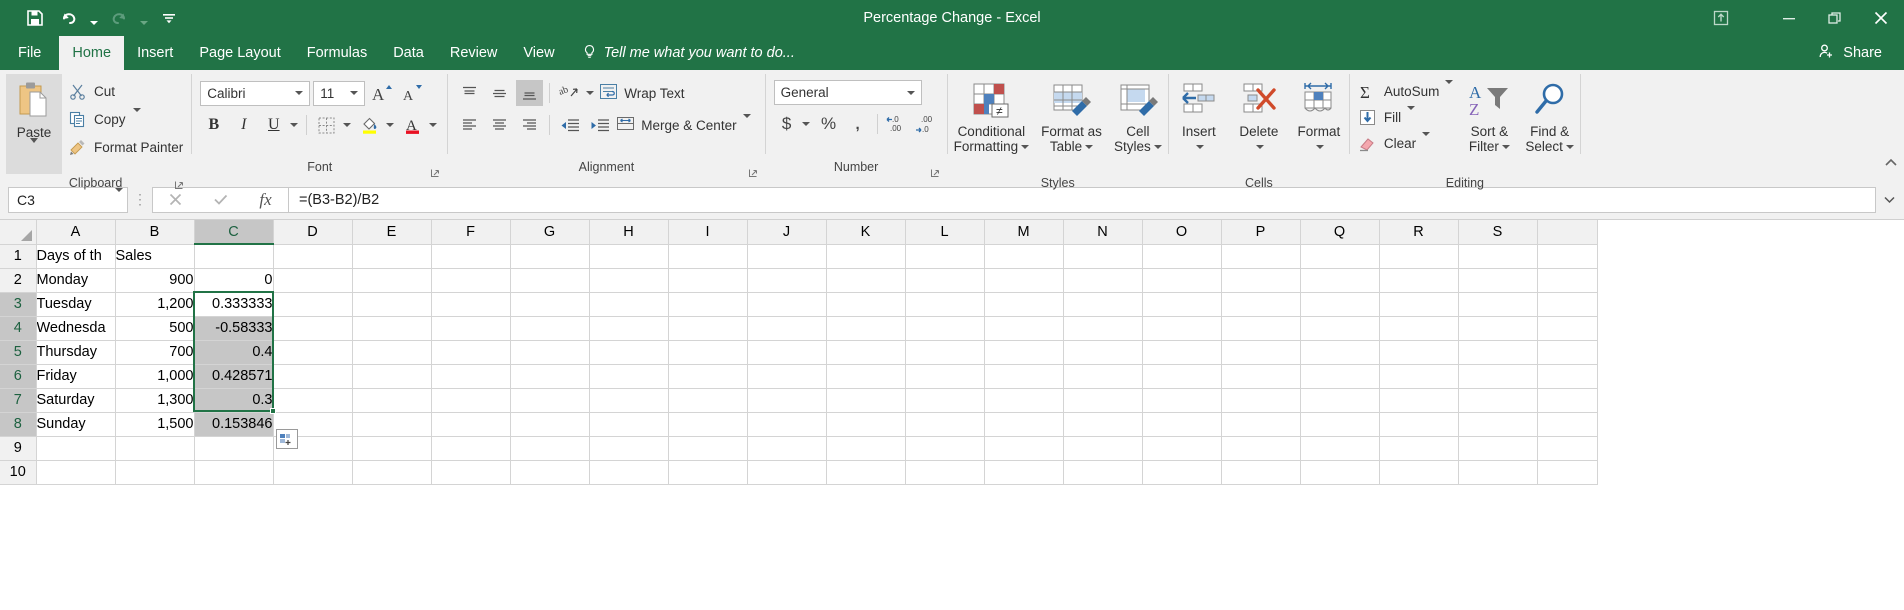  I want to click on cell-D7, so click(313, 400).